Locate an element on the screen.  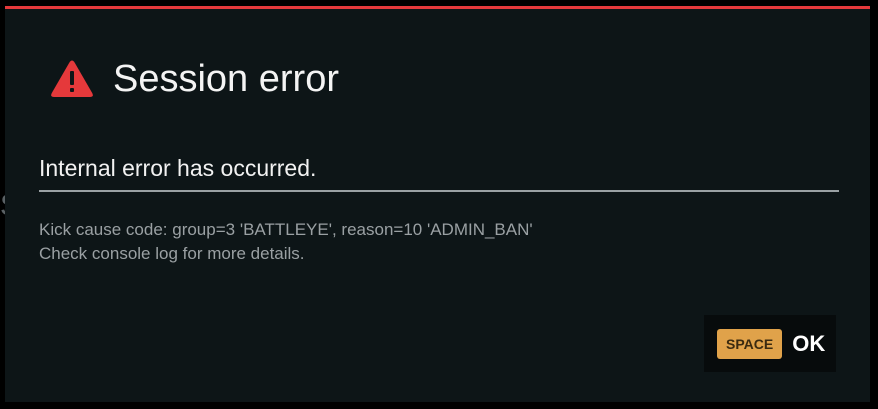
ok-button: SPACE OK is located at coordinates (770, 343).